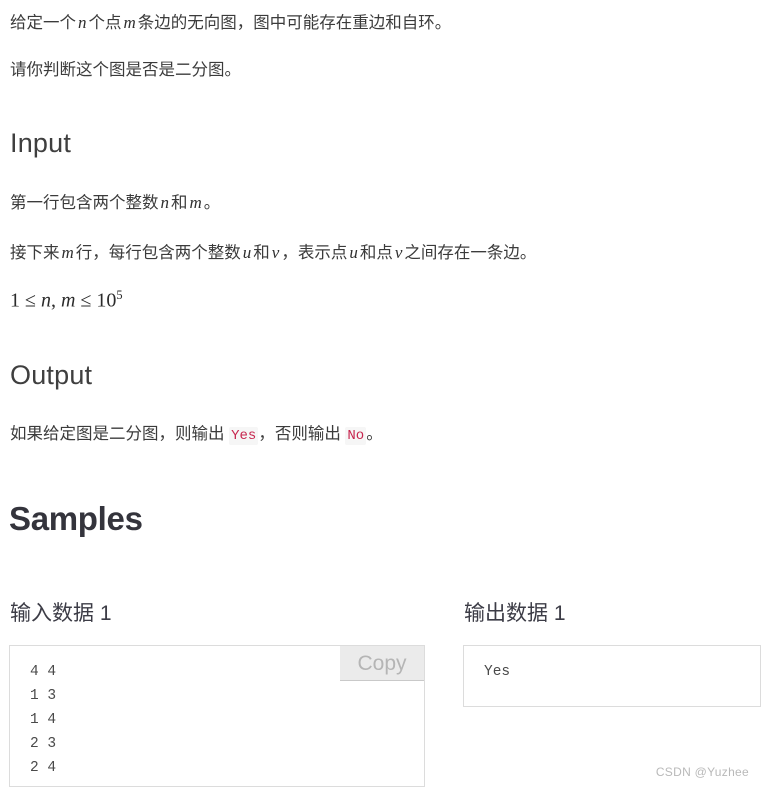 This screenshot has height=787, width=761. I want to click on problem-description-line-1: 给定一个 n 个点 m 条边的无向图，图中可能存在重边和自环。, so click(230, 23).